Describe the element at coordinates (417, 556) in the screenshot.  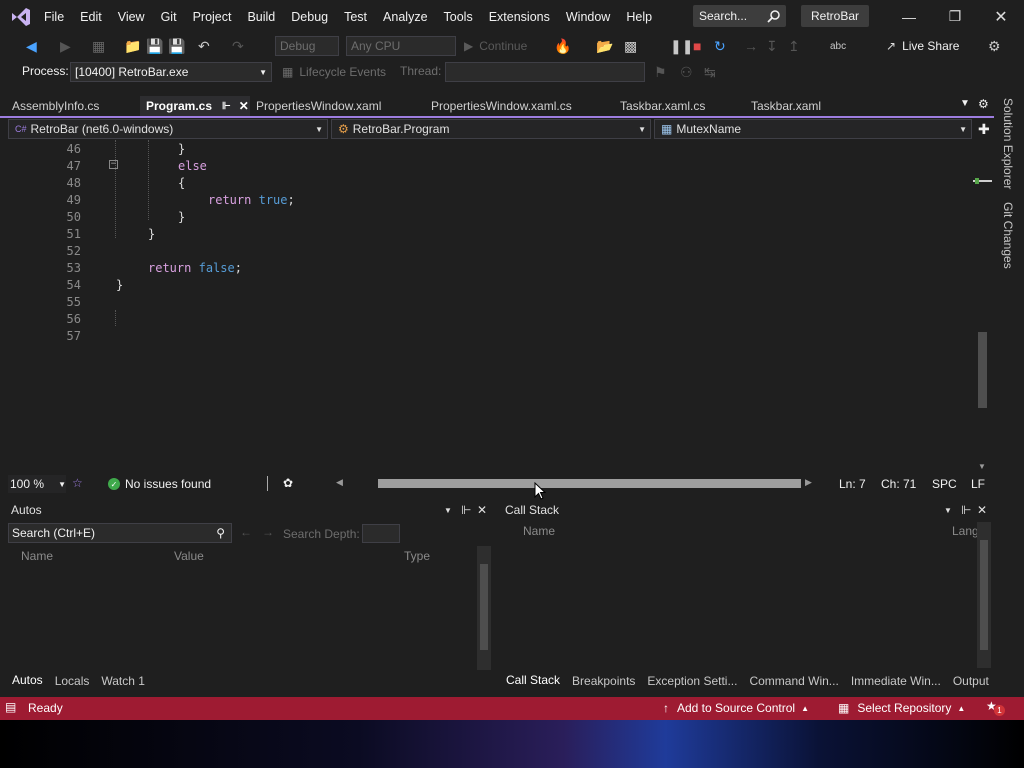
I see `column-type: Type` at that location.